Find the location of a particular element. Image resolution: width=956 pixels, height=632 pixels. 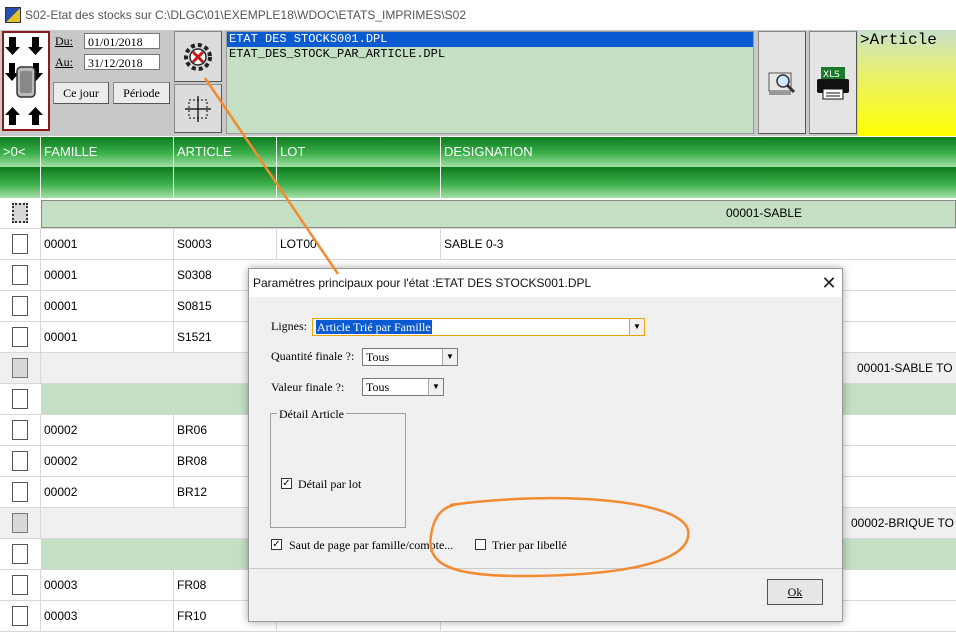

svg-text: XLS is located at coordinates (831, 75).